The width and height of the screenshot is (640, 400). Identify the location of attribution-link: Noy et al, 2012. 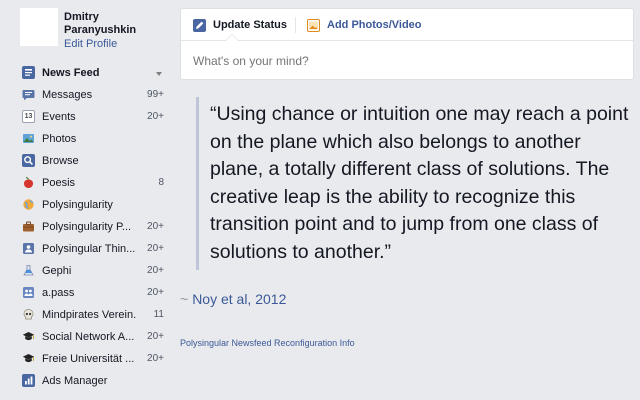
(239, 299).